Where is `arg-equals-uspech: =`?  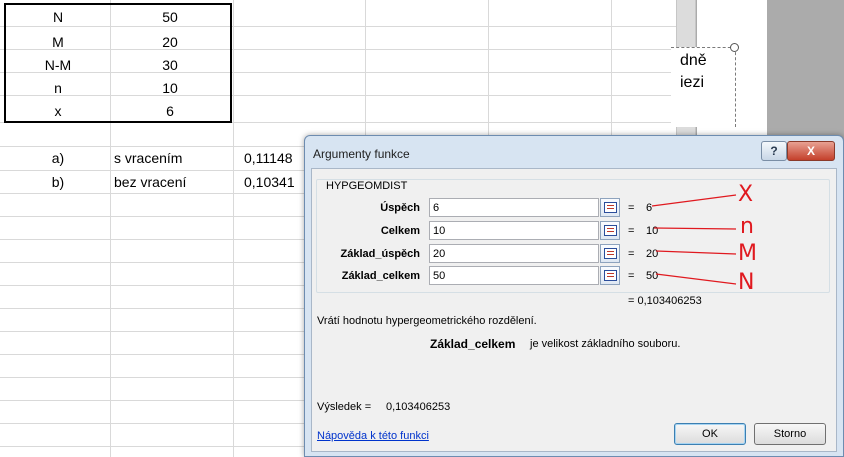 arg-equals-uspech: = is located at coordinates (631, 208).